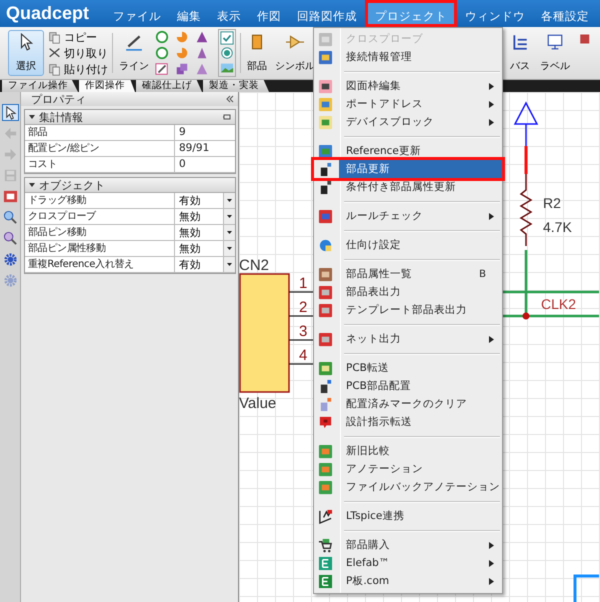 This screenshot has width=600, height=602. What do you see at coordinates (194, 148) in the screenshot?
I see `property-value: 89/91` at bounding box center [194, 148].